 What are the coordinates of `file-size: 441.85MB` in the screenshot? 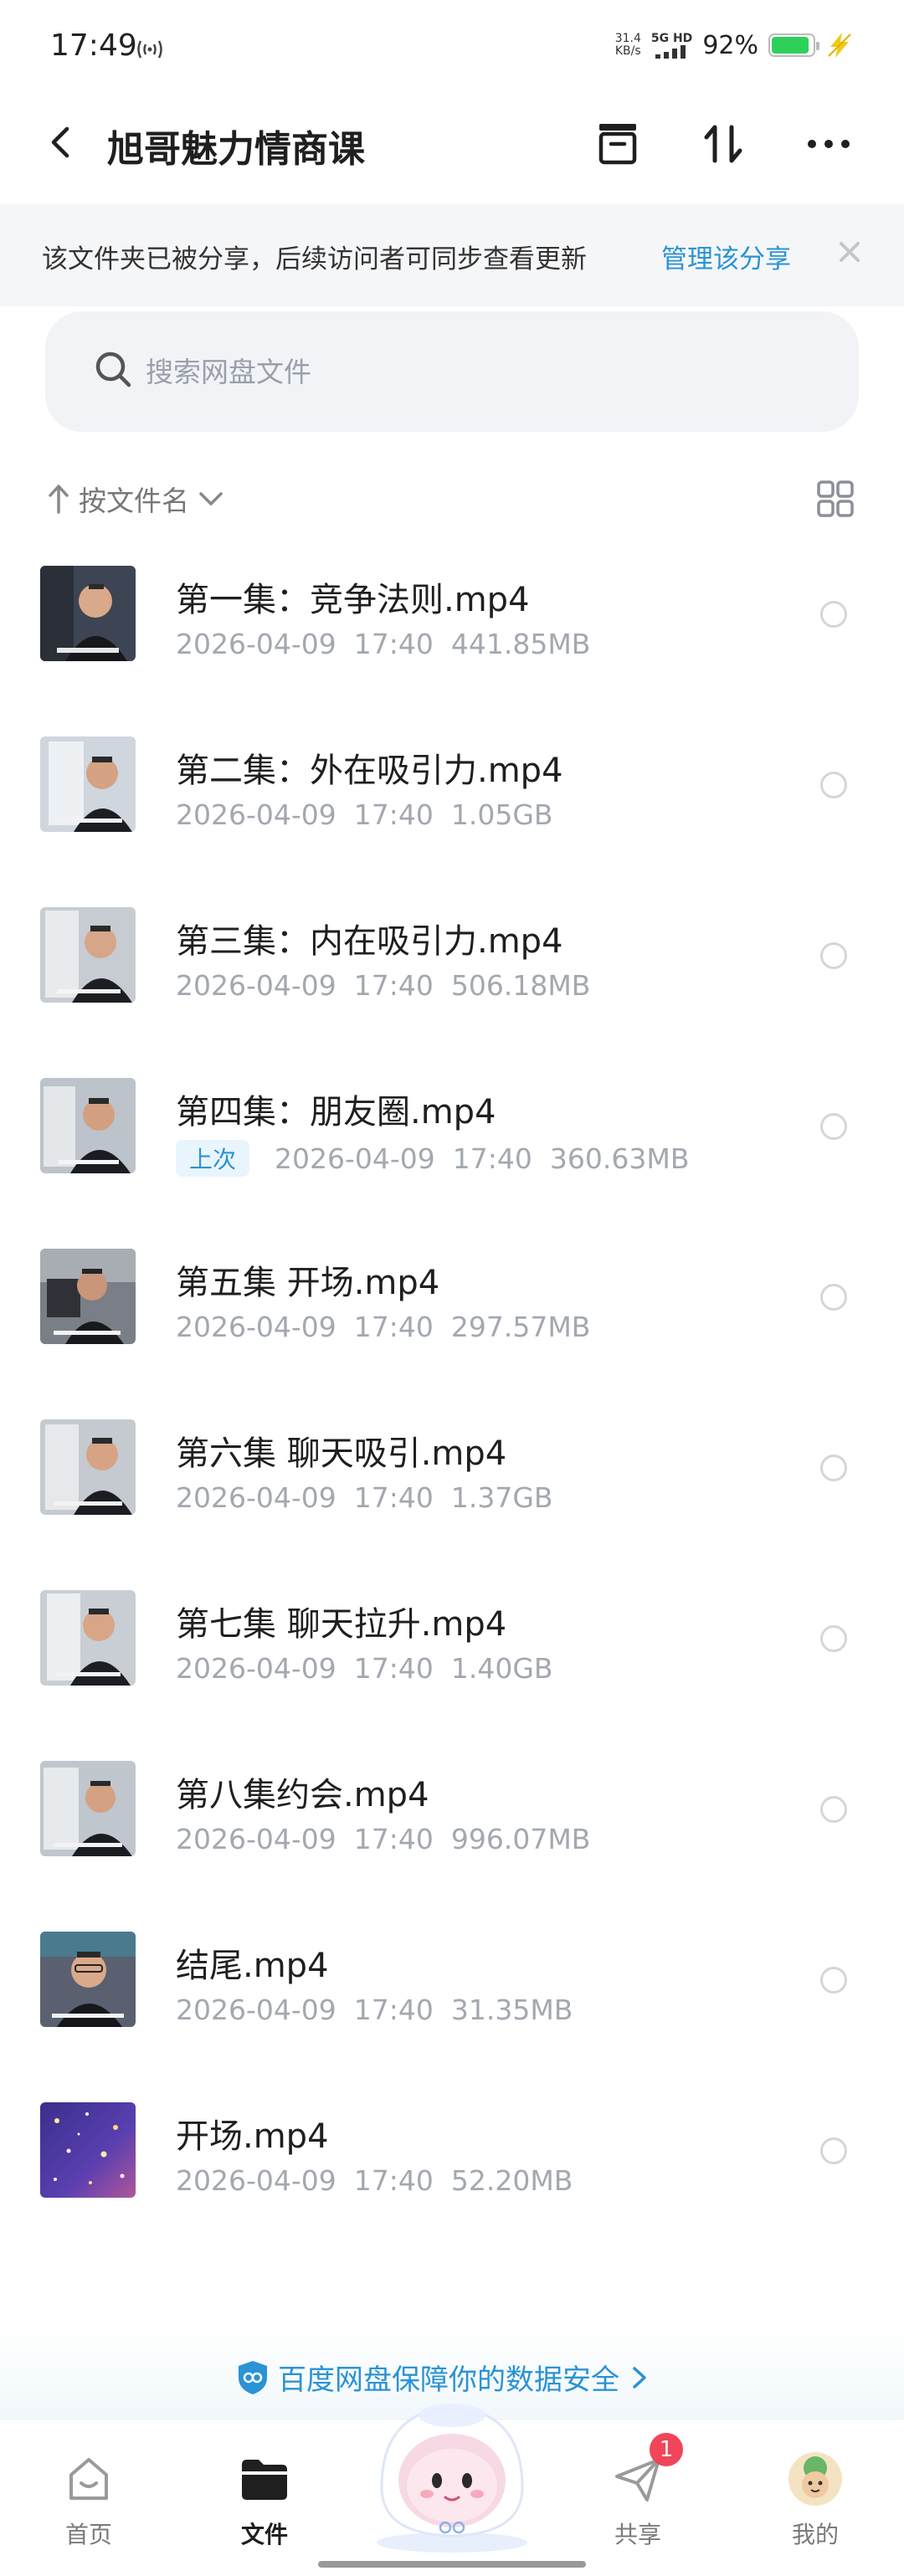 It's located at (520, 644).